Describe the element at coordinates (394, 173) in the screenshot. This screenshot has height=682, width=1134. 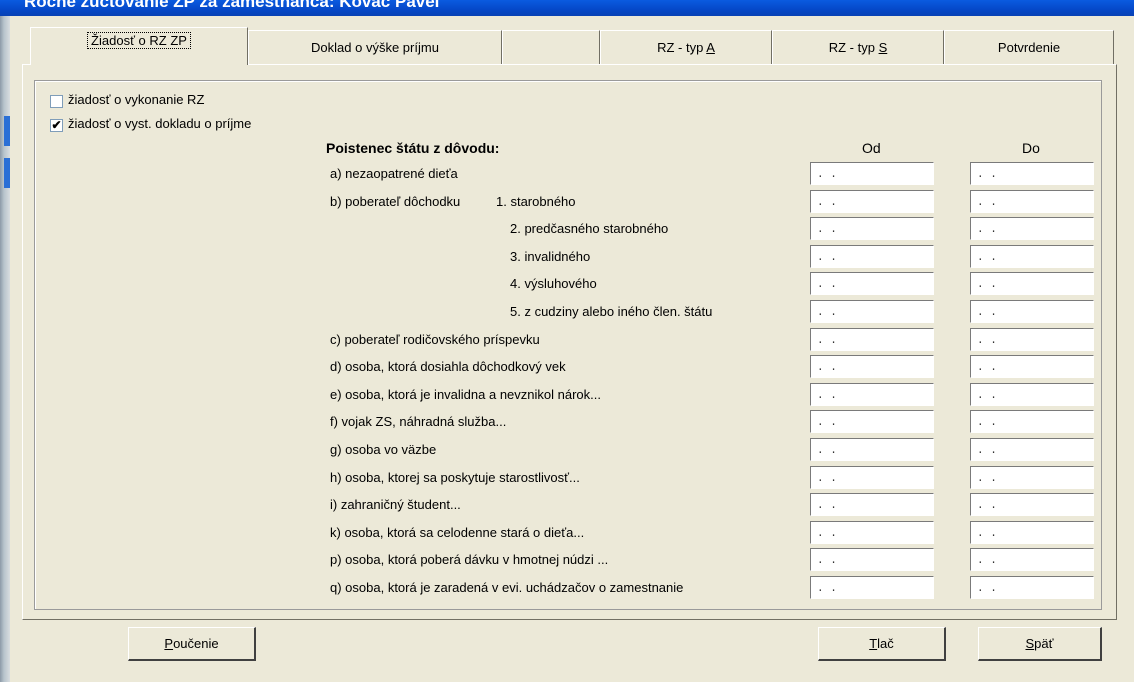
I see `row-label: a) nezaopatrené dieťa` at that location.